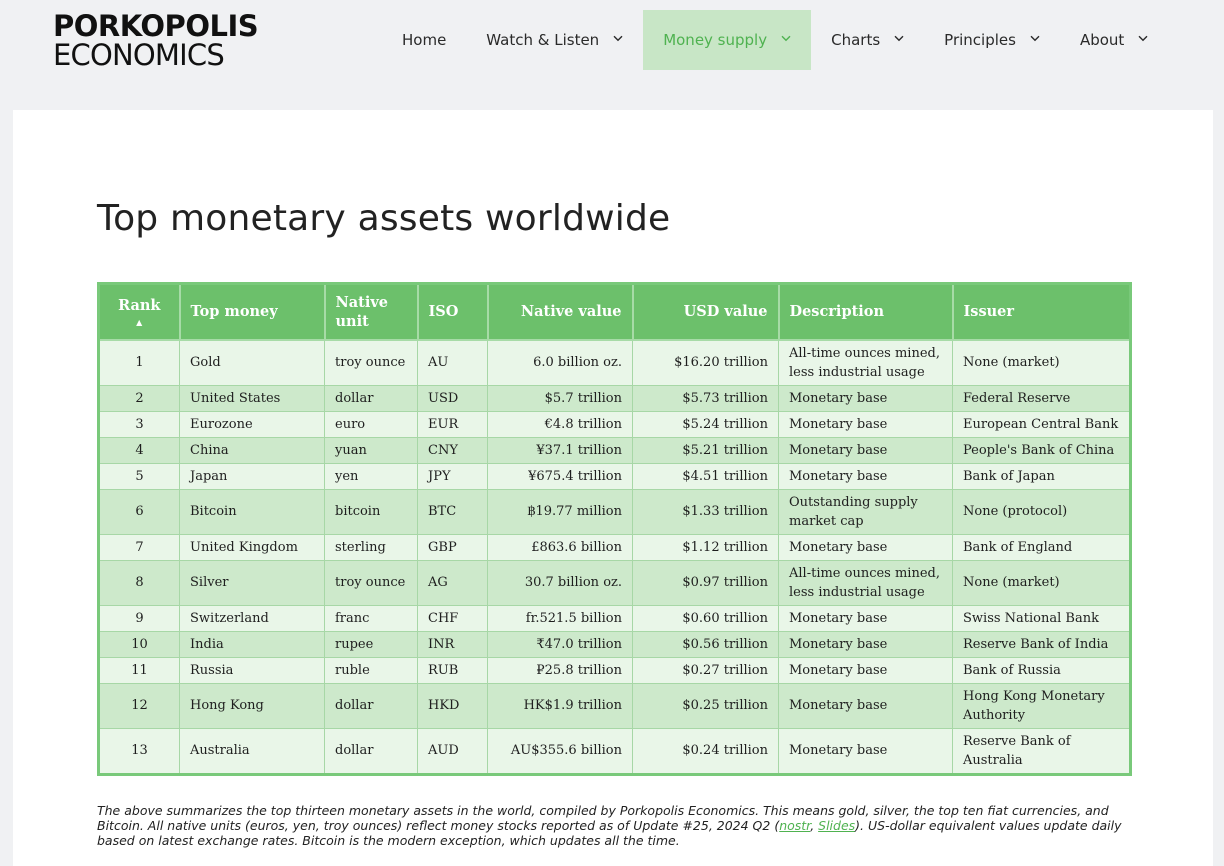 This screenshot has height=866, width=1224. Describe the element at coordinates (1041, 644) in the screenshot. I see `cell-issuer: Reserve Bank of India` at that location.